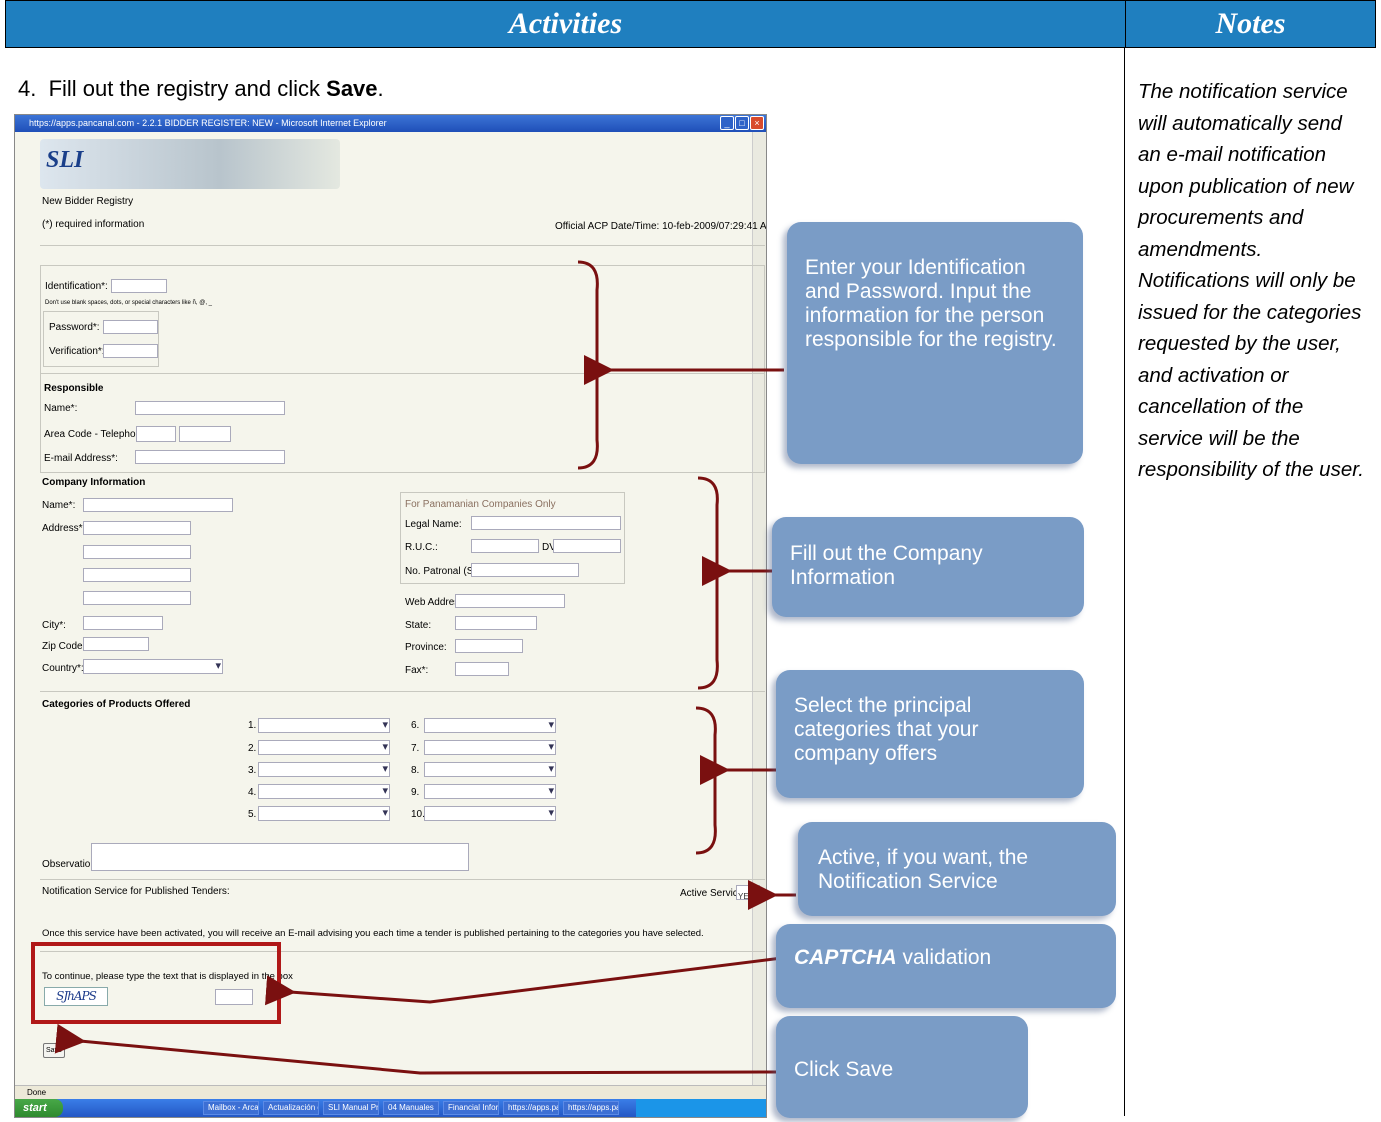  Describe the element at coordinates (187, 88) in the screenshot. I see `step-text: Fill out the registry and click` at that location.